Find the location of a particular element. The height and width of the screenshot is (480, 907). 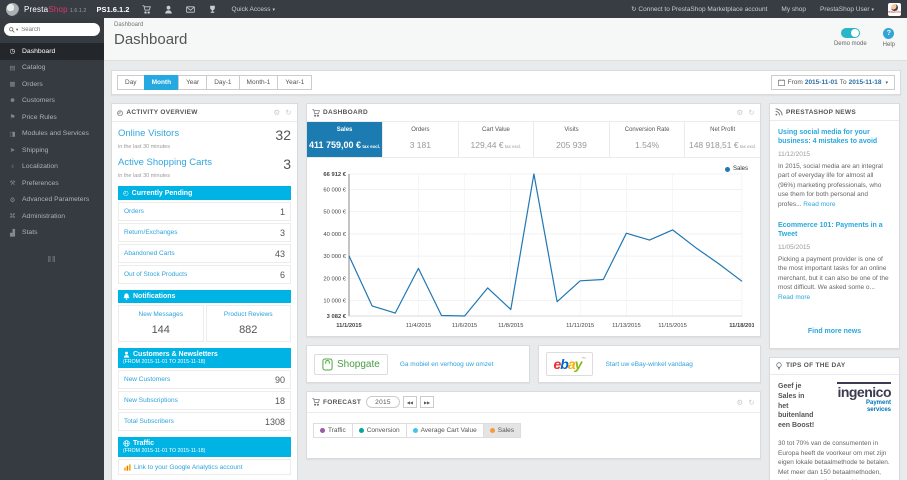

legend-label: Average Cart Value is located at coordinates (448, 430).